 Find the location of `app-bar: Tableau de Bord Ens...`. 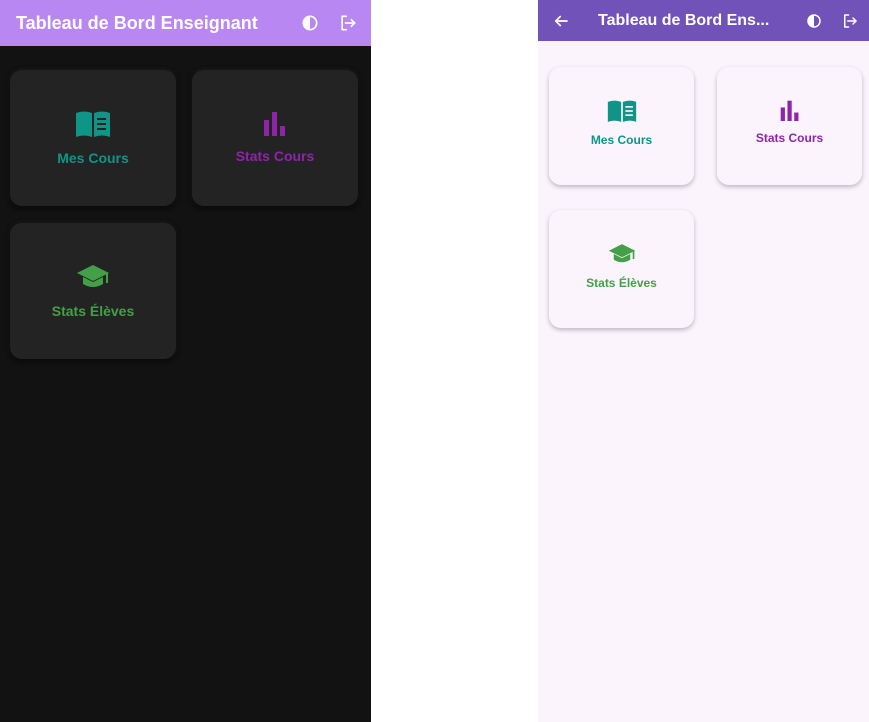

app-bar: Tableau de Bord Ens... is located at coordinates (703, 20).